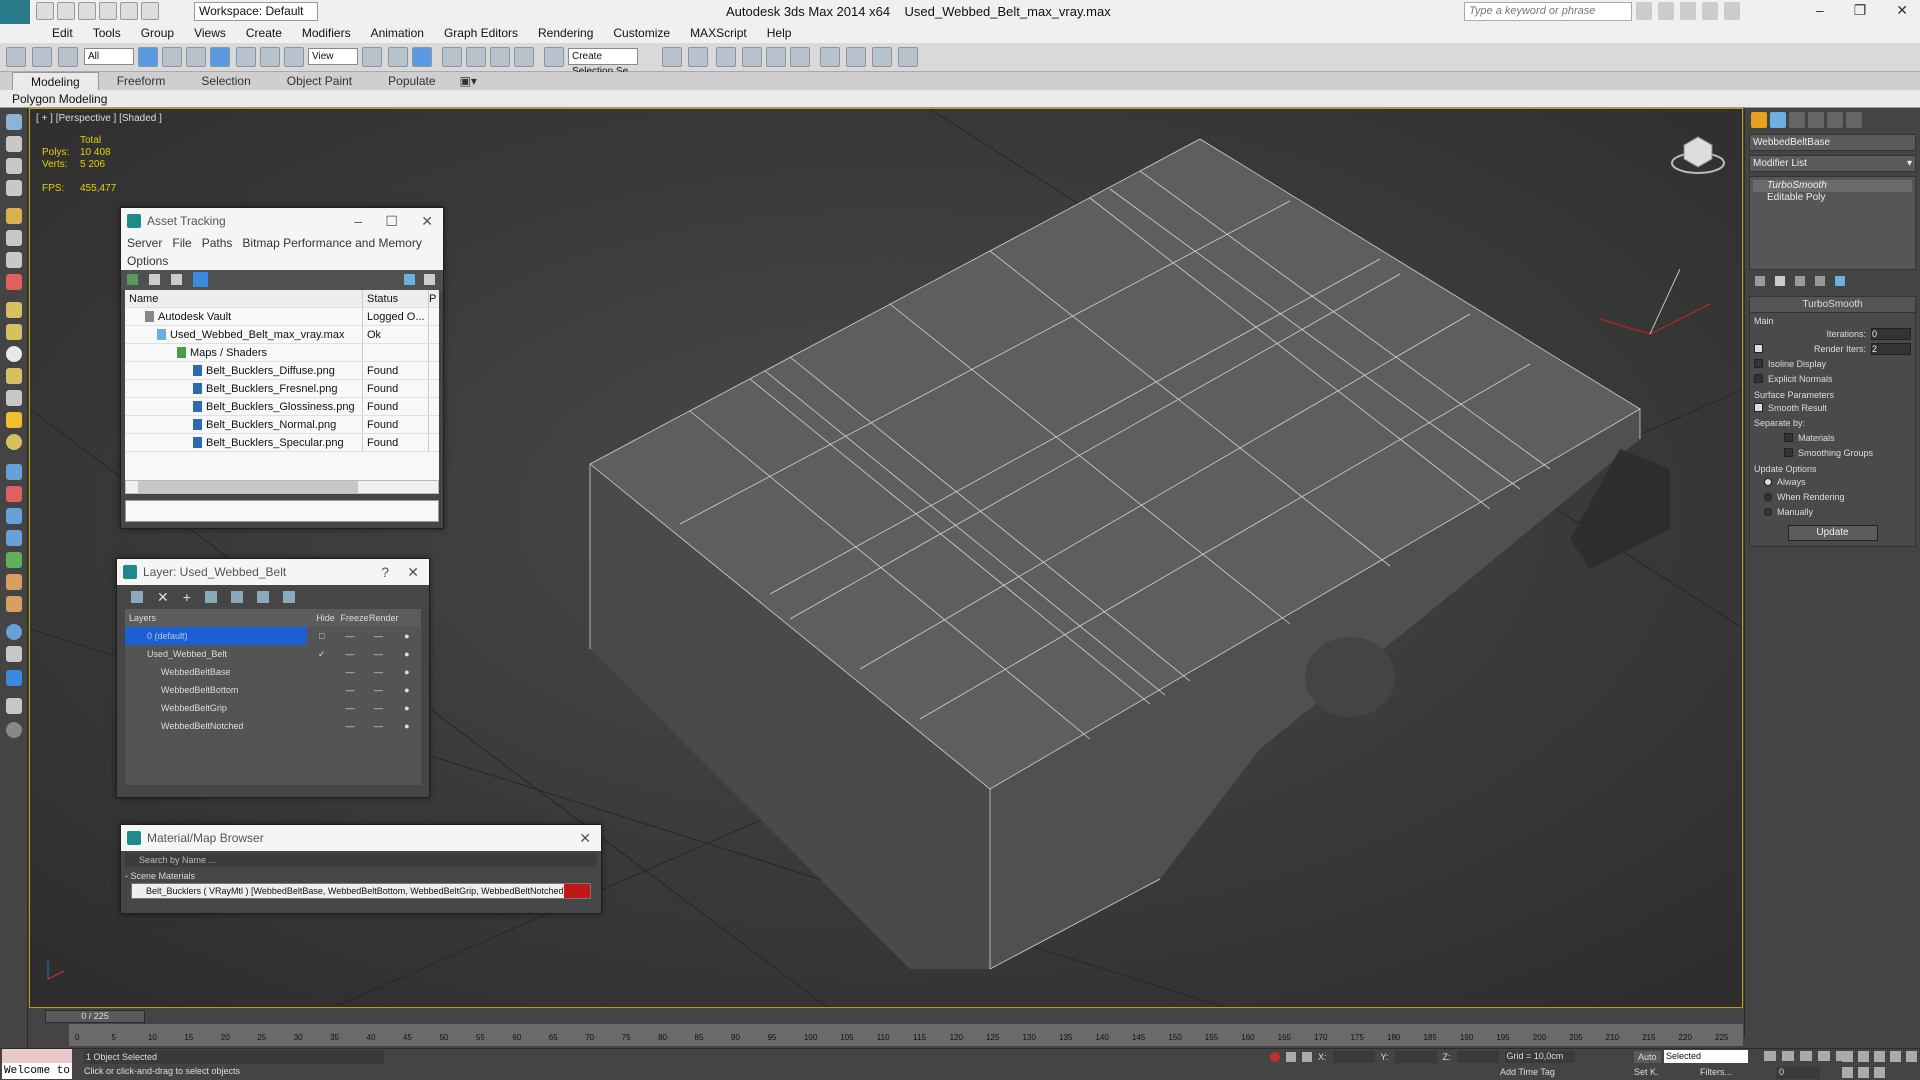 The height and width of the screenshot is (1080, 1920). What do you see at coordinates (109, 56) in the screenshot?
I see `selection-filter-dropdown: All` at bounding box center [109, 56].